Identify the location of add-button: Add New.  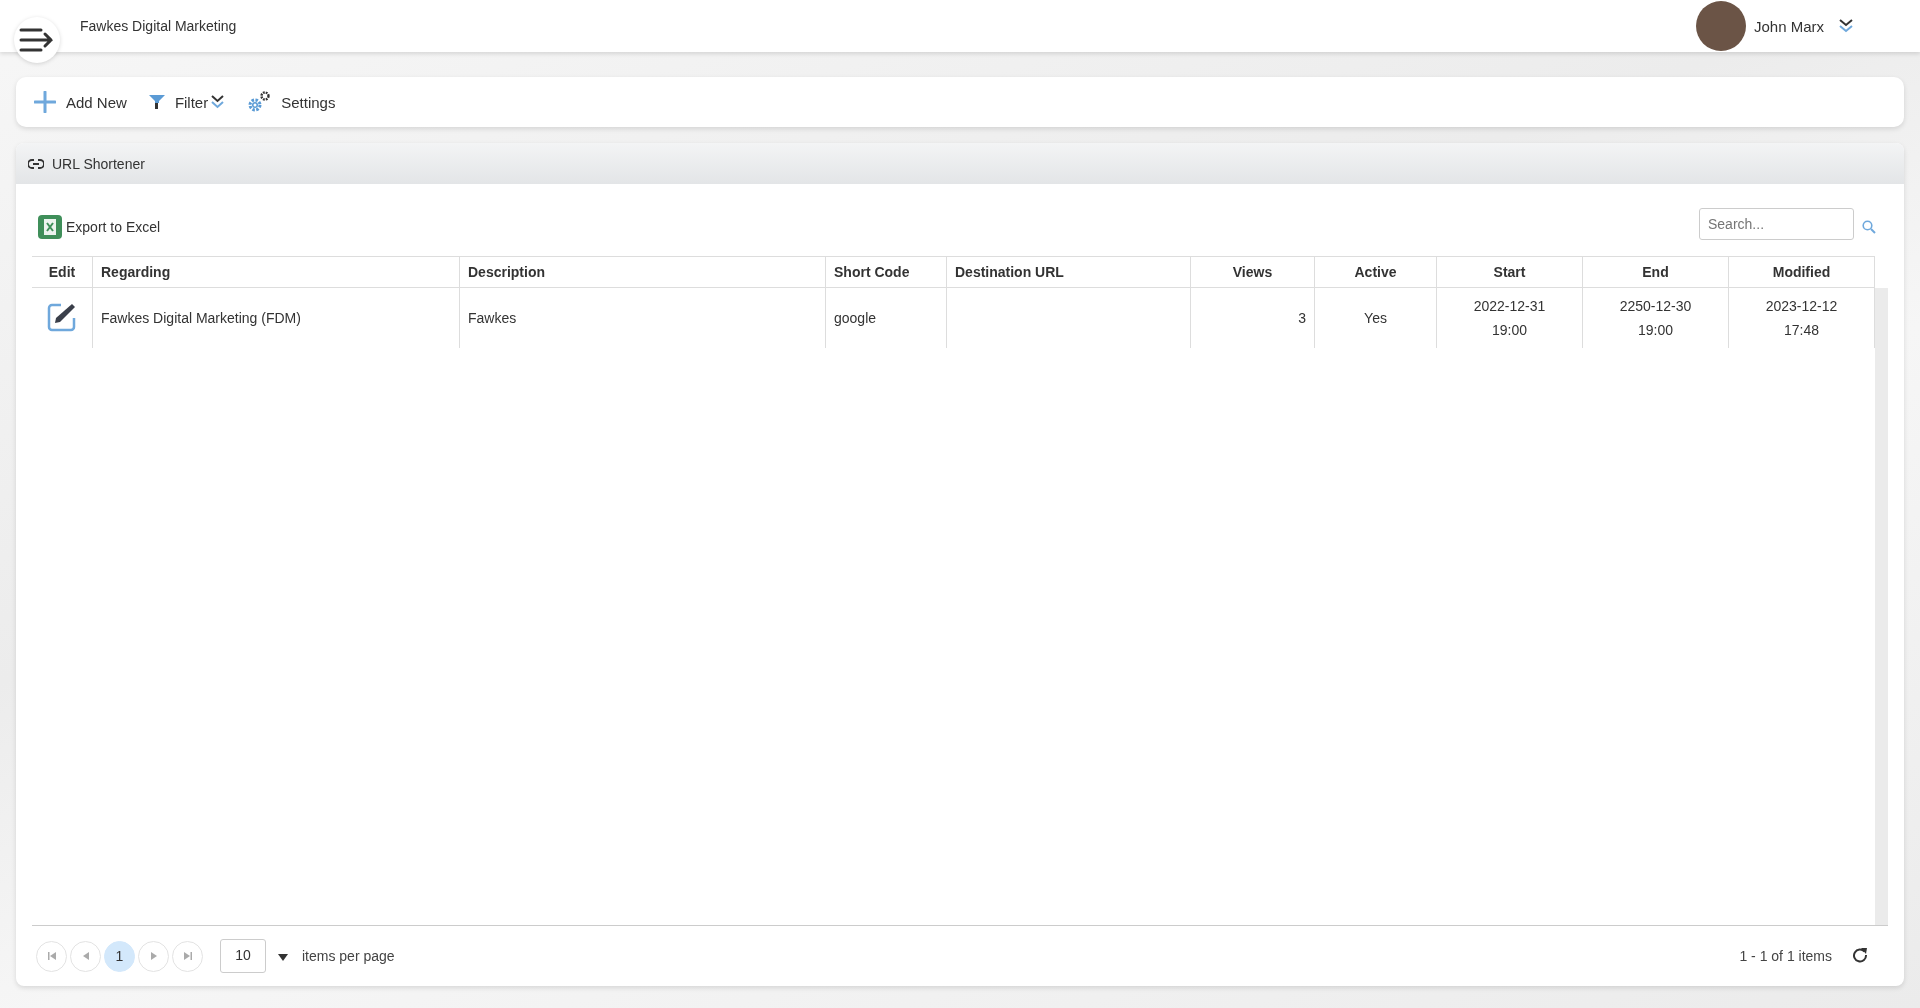
(80, 102).